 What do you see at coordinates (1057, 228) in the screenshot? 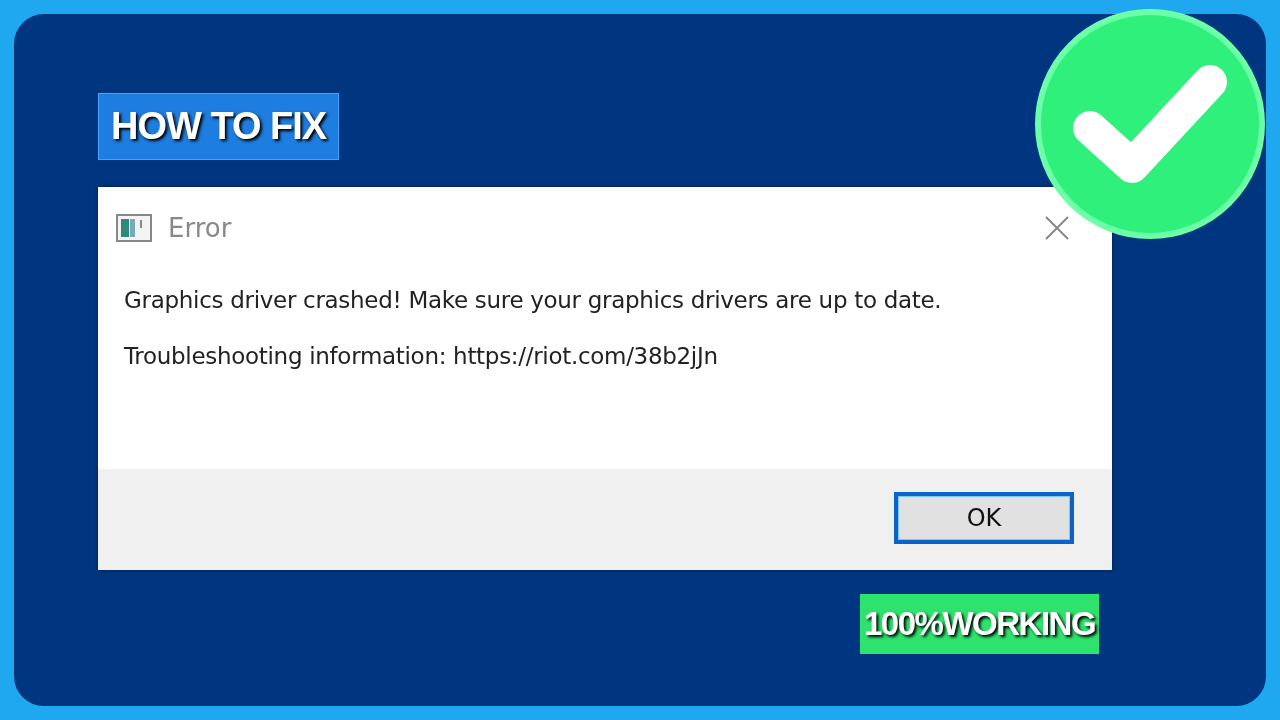
I see `close-icon` at bounding box center [1057, 228].